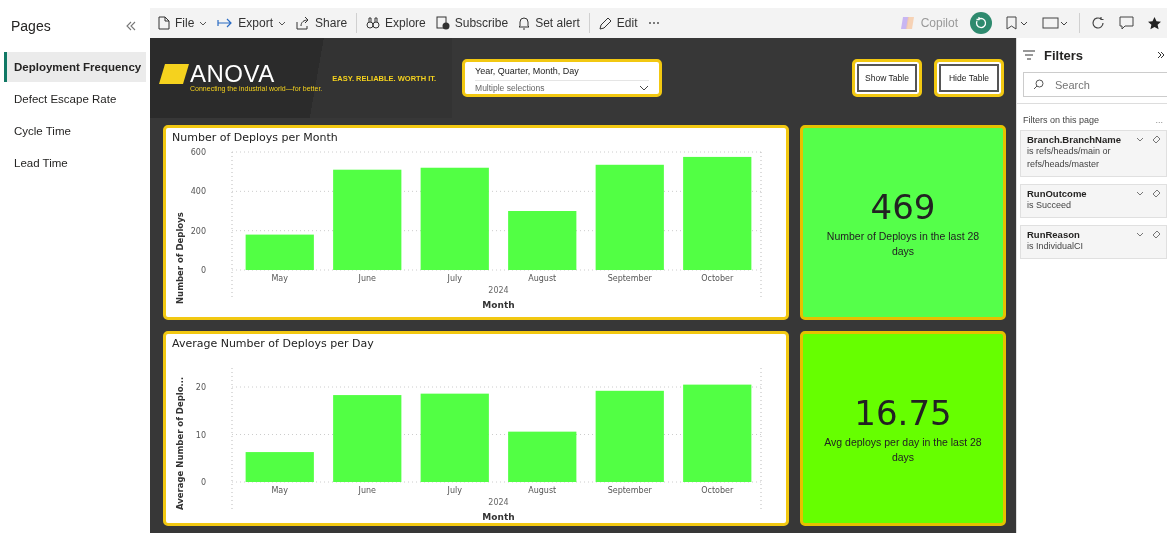 This screenshot has height=533, width=1167. What do you see at coordinates (1098, 23) in the screenshot?
I see `refresh-icon` at bounding box center [1098, 23].